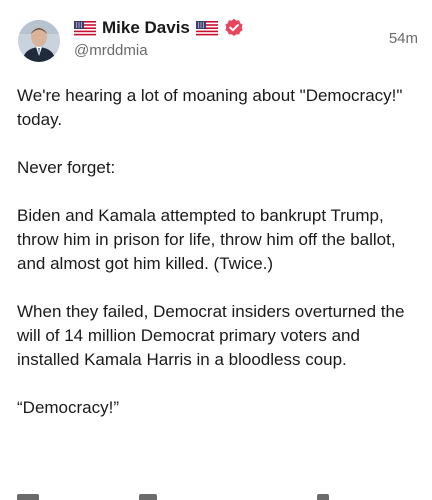 This screenshot has height=500, width=432. What do you see at coordinates (403, 38) in the screenshot?
I see `post-timestamp: 54m` at bounding box center [403, 38].